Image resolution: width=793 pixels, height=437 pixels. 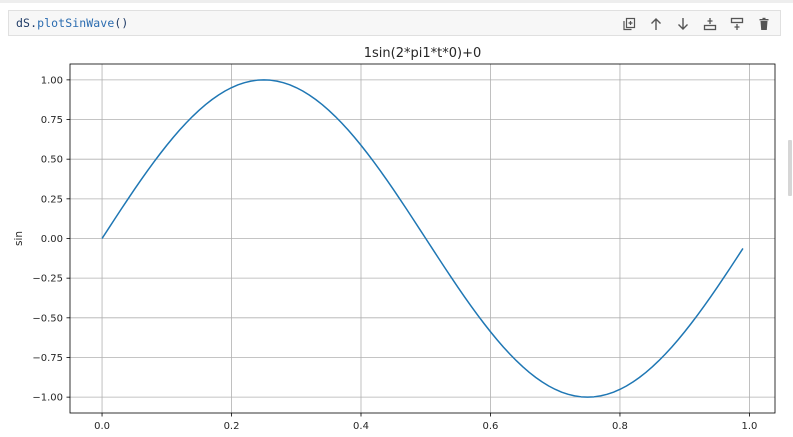 What do you see at coordinates (76, 23) in the screenshot?
I see `code-method: plotSinWave` at bounding box center [76, 23].